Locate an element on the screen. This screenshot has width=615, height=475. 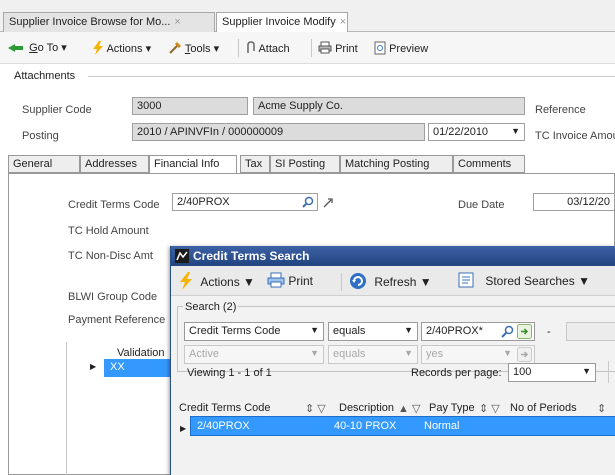
print-button: Print is located at coordinates (338, 48).